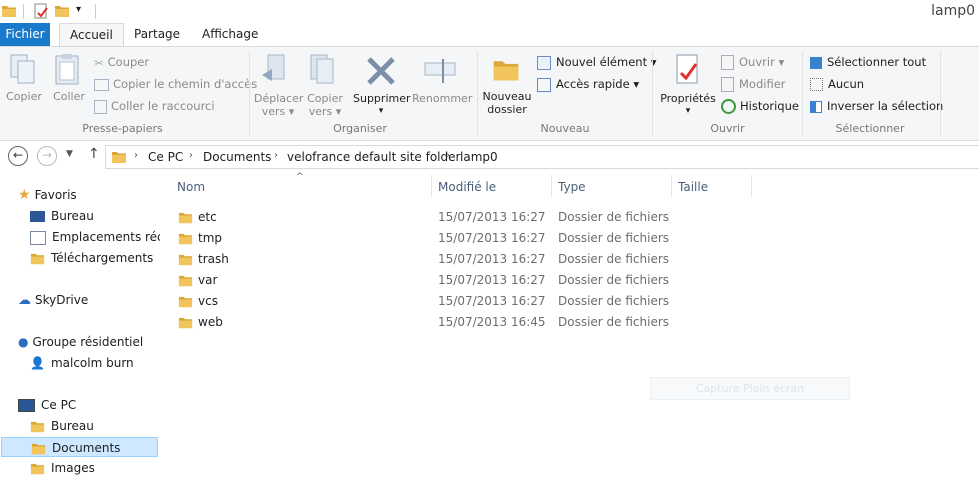 This screenshot has width=979, height=478. Describe the element at coordinates (98, 300) in the screenshot. I see `nav-skydrive: ☁ SkyDrive` at that location.